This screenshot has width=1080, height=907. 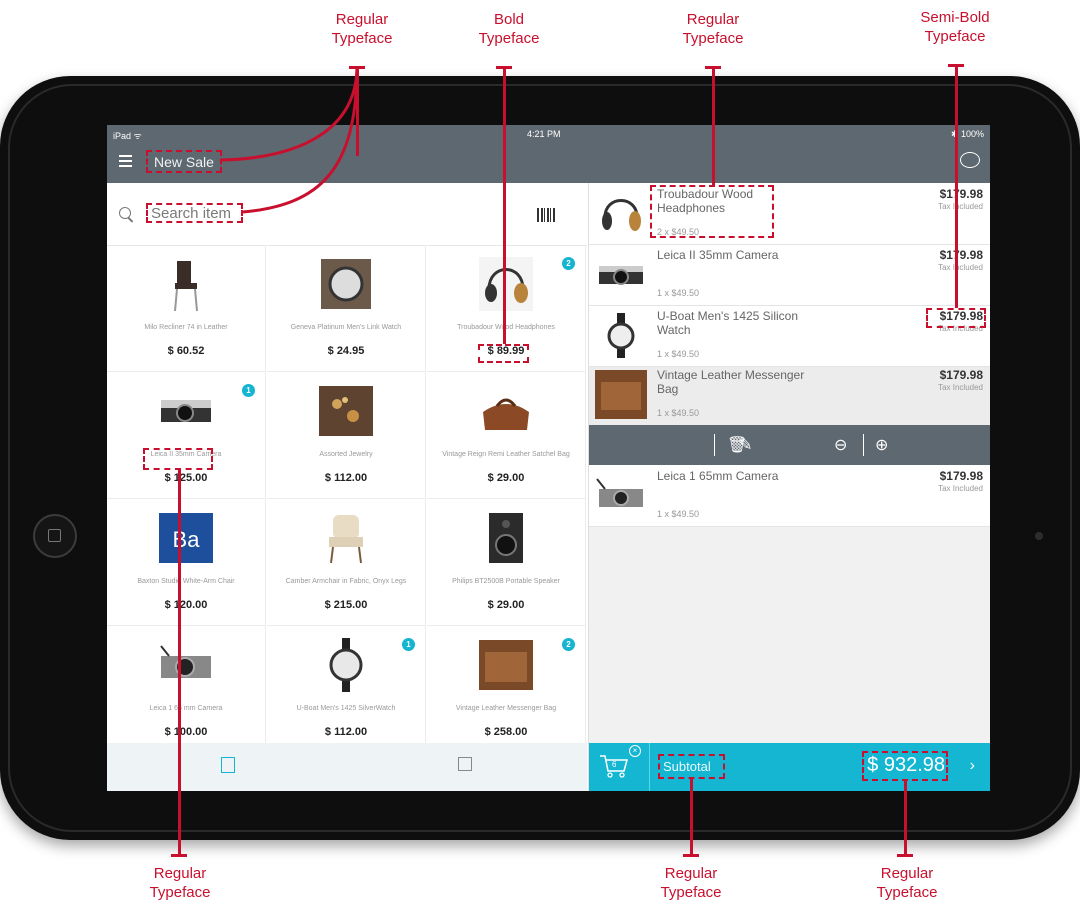 I want to click on grid-view-icon, so click(x=465, y=764).